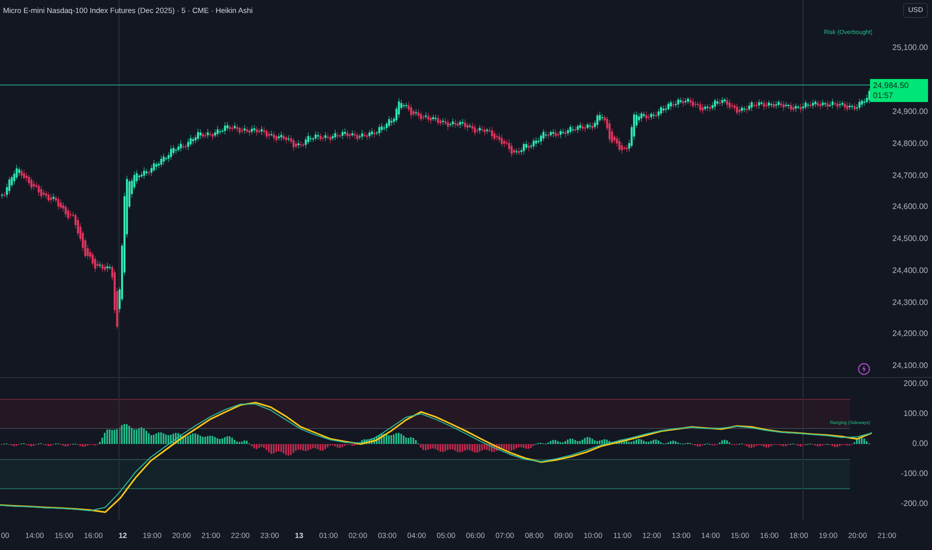 This screenshot has width=932, height=550. What do you see at coordinates (910, 334) in the screenshot?
I see `price-label: 24,200.00` at bounding box center [910, 334].